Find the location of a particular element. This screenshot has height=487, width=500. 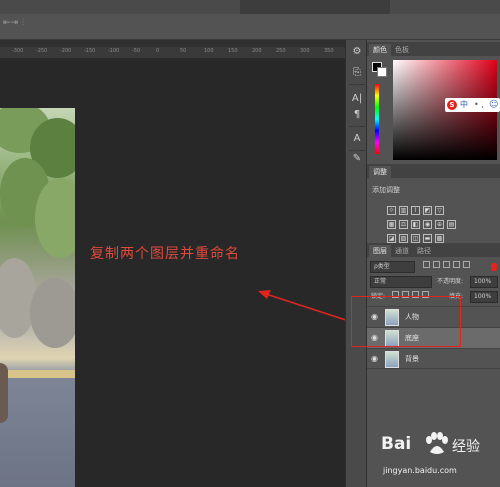

adjustment-row-1: ☼ ▥ ⌇ ◩ ▽ is located at coordinates (417, 206).